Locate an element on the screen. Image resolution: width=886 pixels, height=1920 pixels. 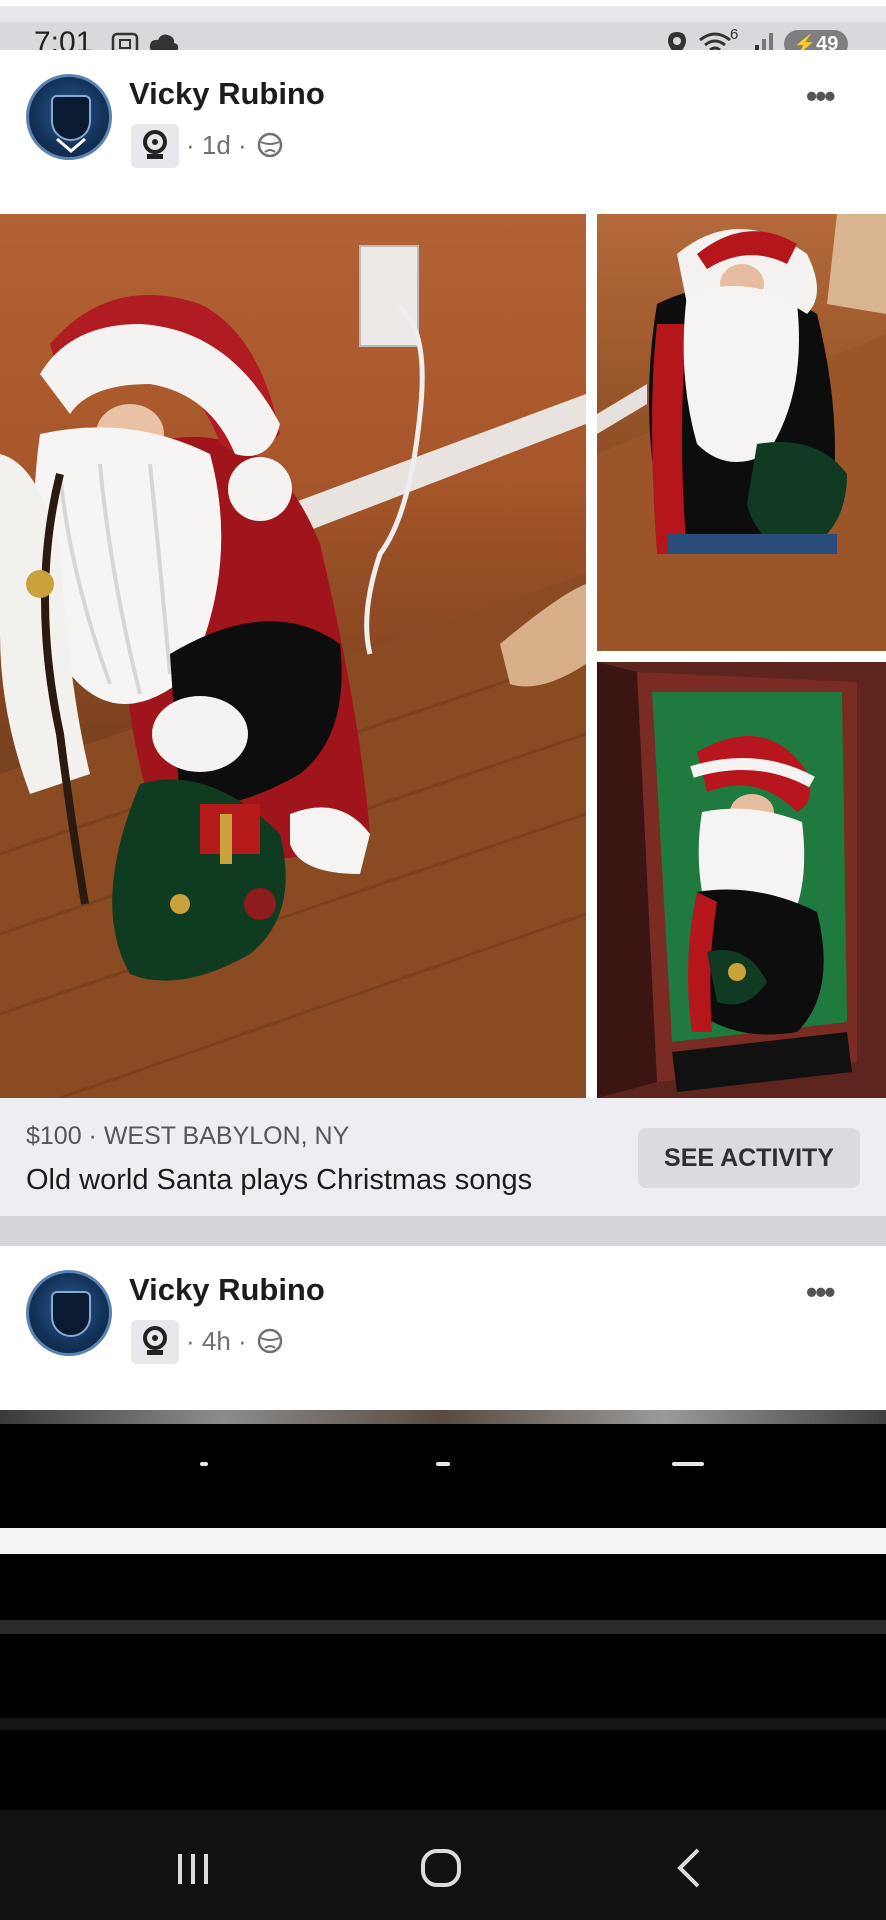
wifi-badge: 6 is located at coordinates (734, 34).